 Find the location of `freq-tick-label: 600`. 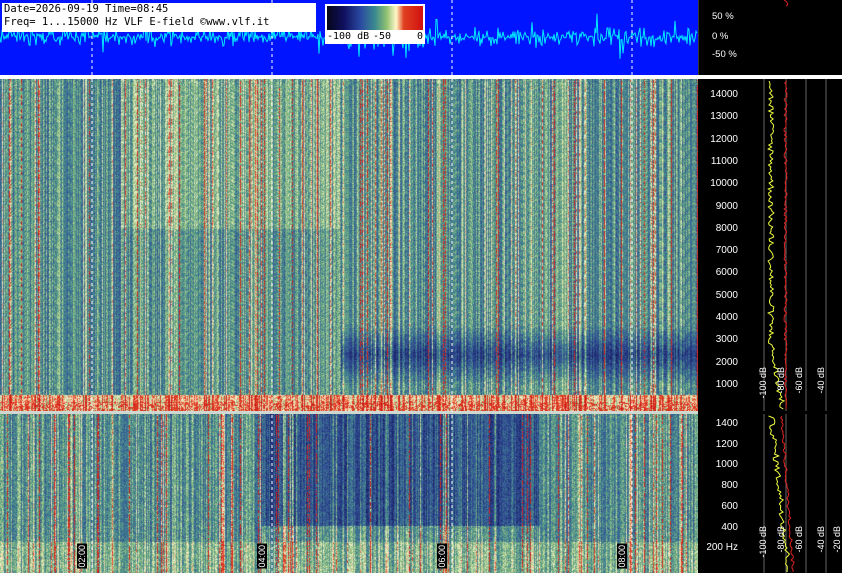

freq-tick-label: 600 is located at coordinates (729, 506).